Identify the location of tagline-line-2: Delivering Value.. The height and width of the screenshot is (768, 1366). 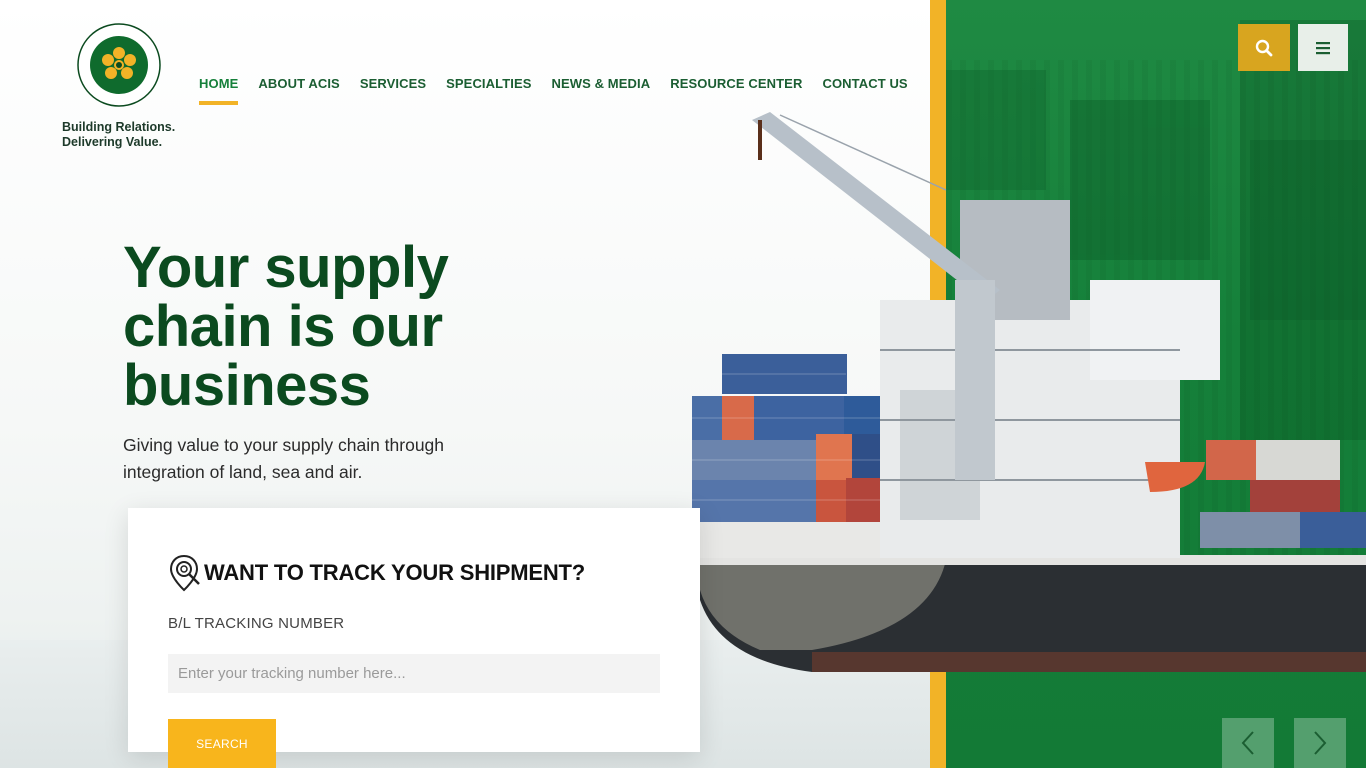
(112, 142).